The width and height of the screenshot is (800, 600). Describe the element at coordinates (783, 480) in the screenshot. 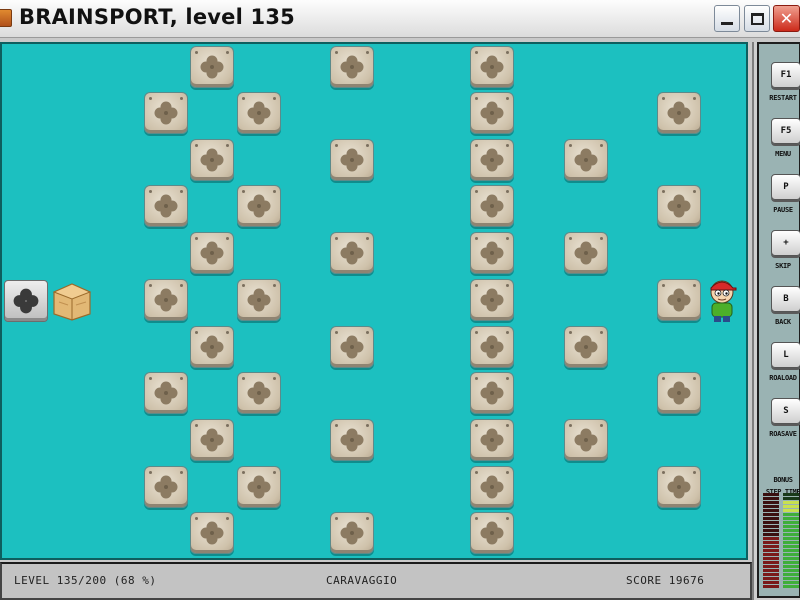

I see `bonus-title: BONUS` at that location.